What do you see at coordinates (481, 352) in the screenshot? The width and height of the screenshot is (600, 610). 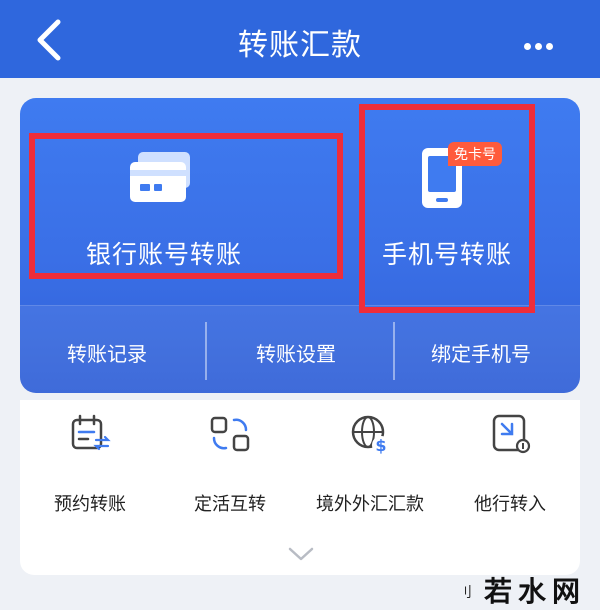 I see `bind-phone-link: 绑定手机号` at bounding box center [481, 352].